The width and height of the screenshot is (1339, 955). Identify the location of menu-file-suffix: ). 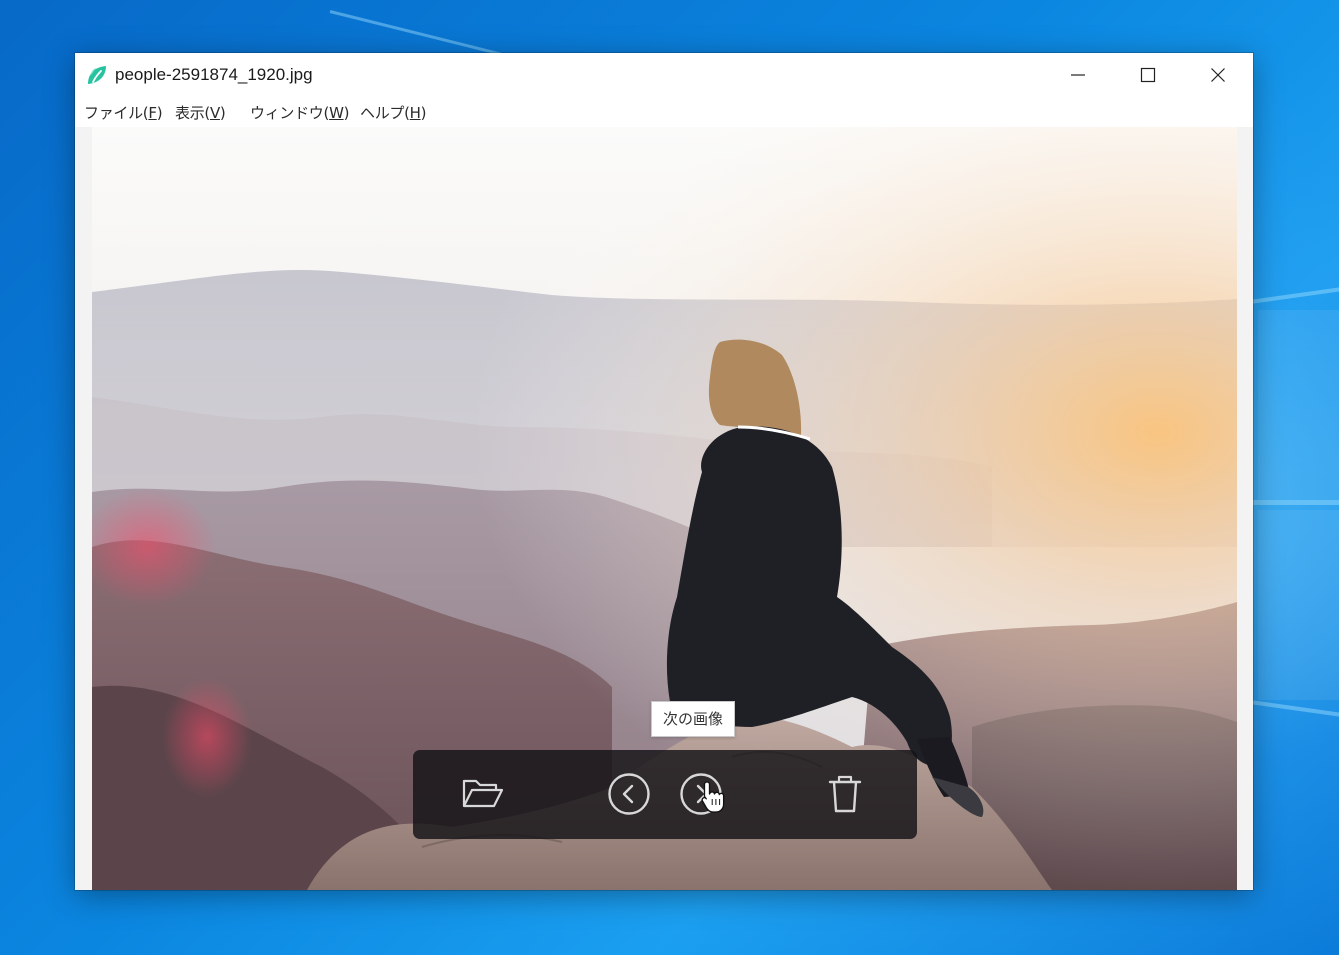
(159, 113).